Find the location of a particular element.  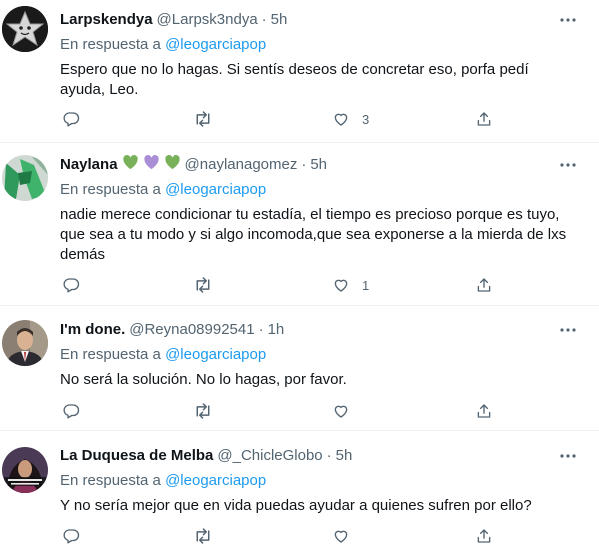

purple-heart-emoji-icon is located at coordinates (151, 165).